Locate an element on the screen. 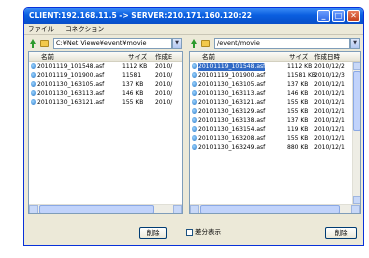 This screenshot has height=258, width=369. file-name: 20101130_163121.asf is located at coordinates (228, 103).